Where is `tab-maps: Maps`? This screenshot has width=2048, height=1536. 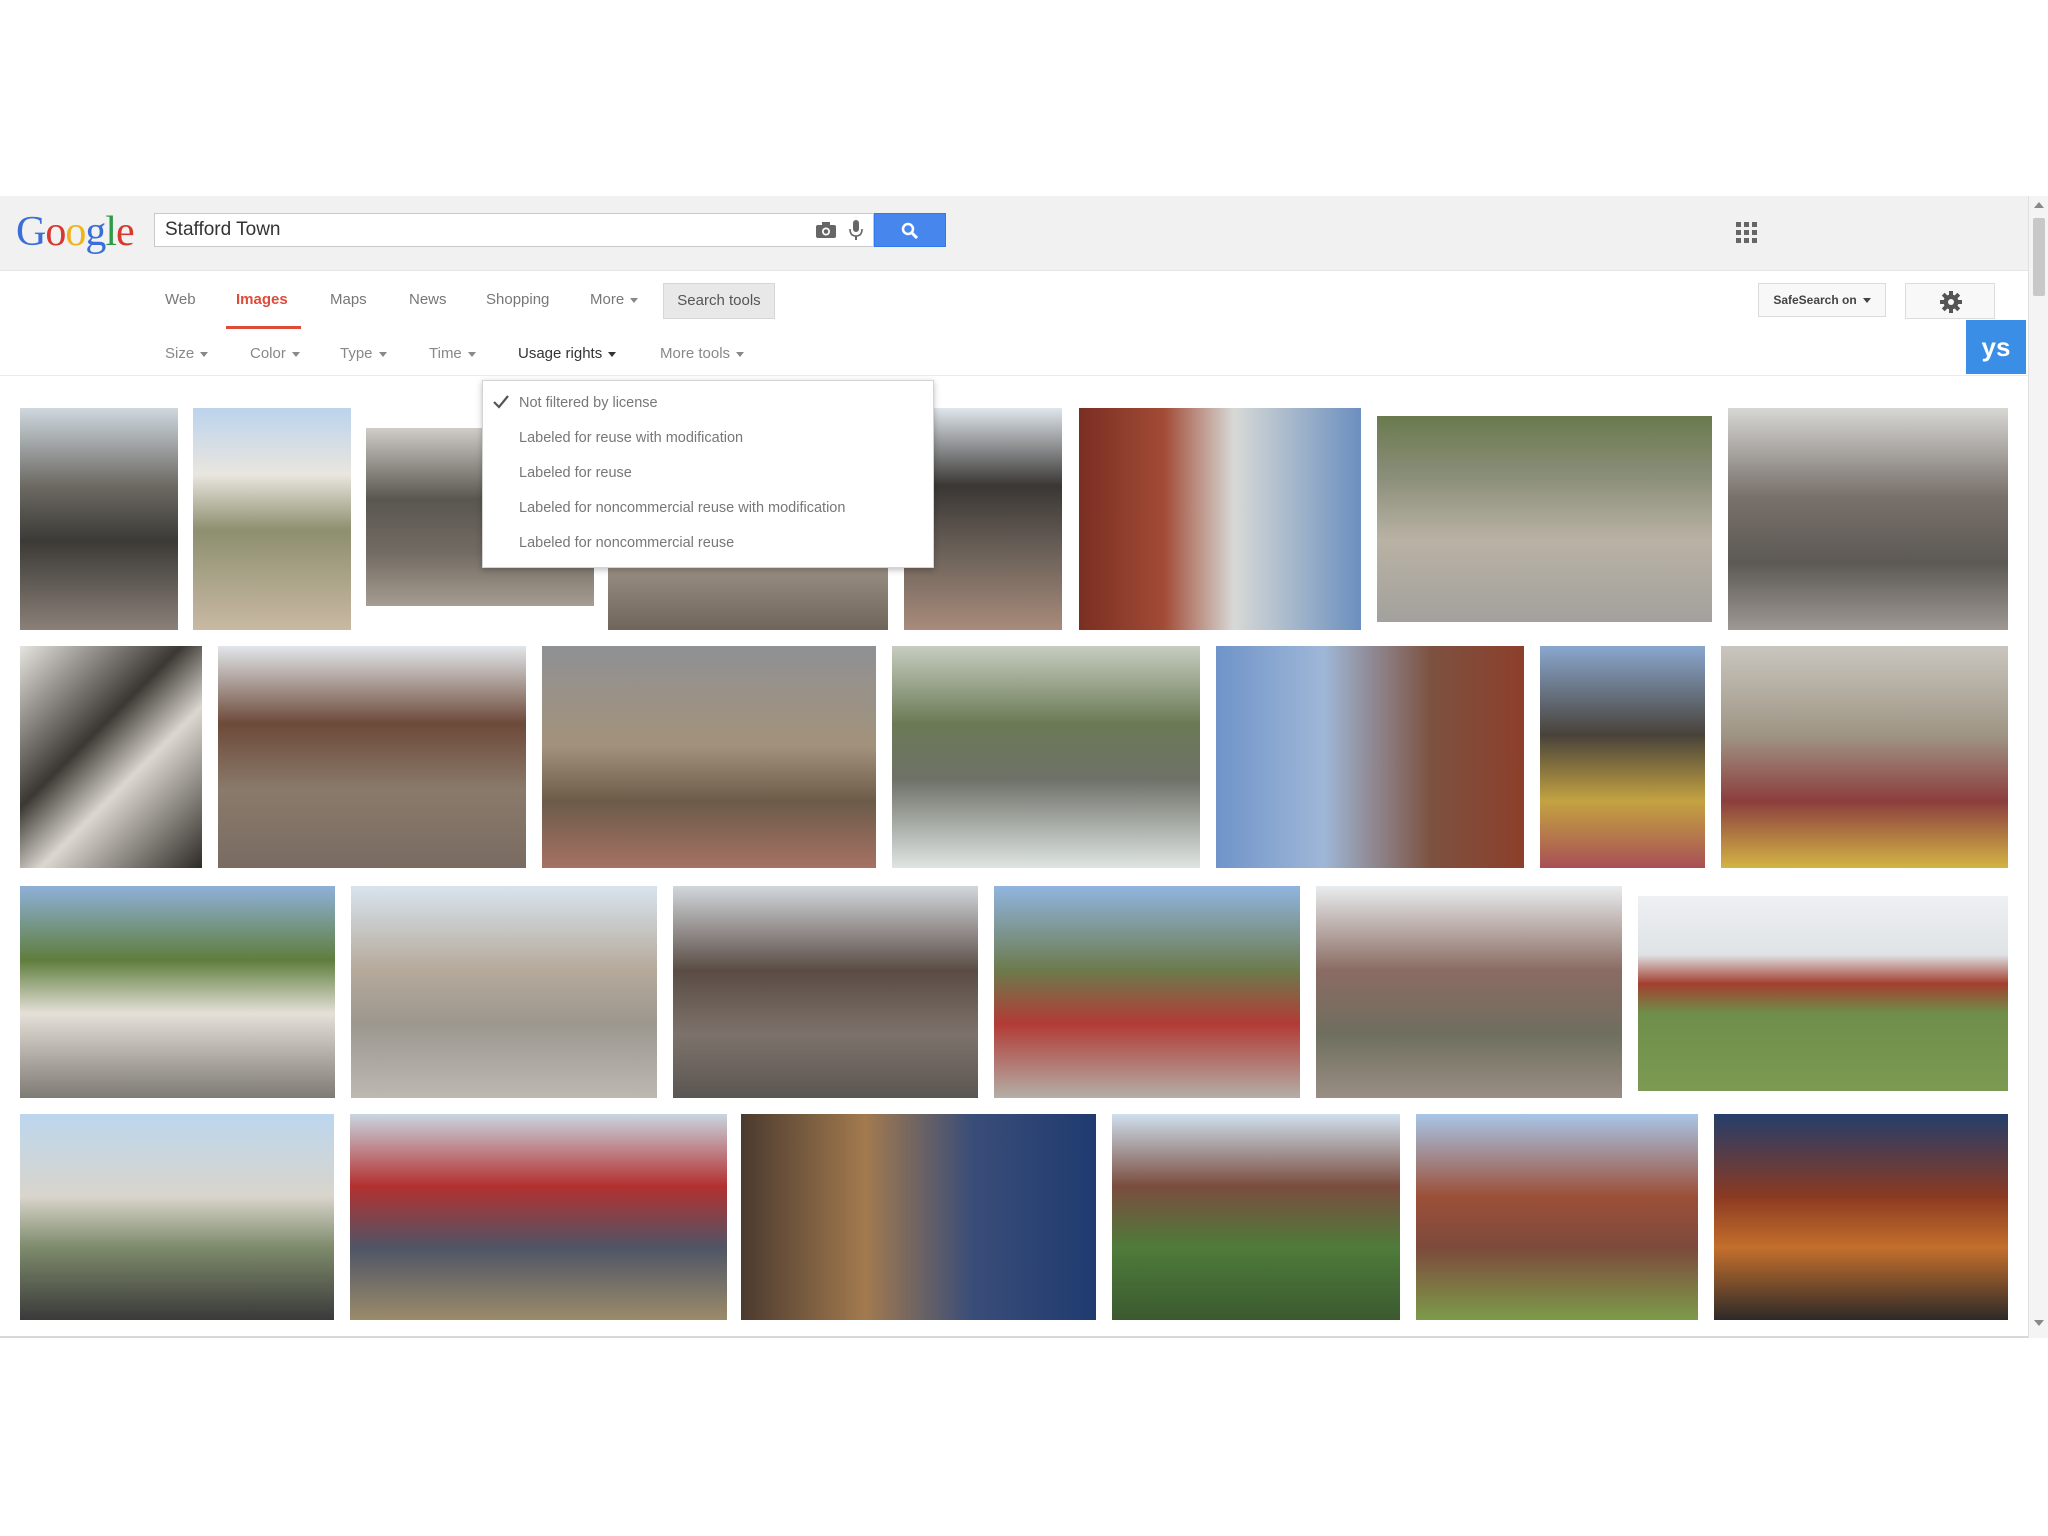 tab-maps: Maps is located at coordinates (348, 311).